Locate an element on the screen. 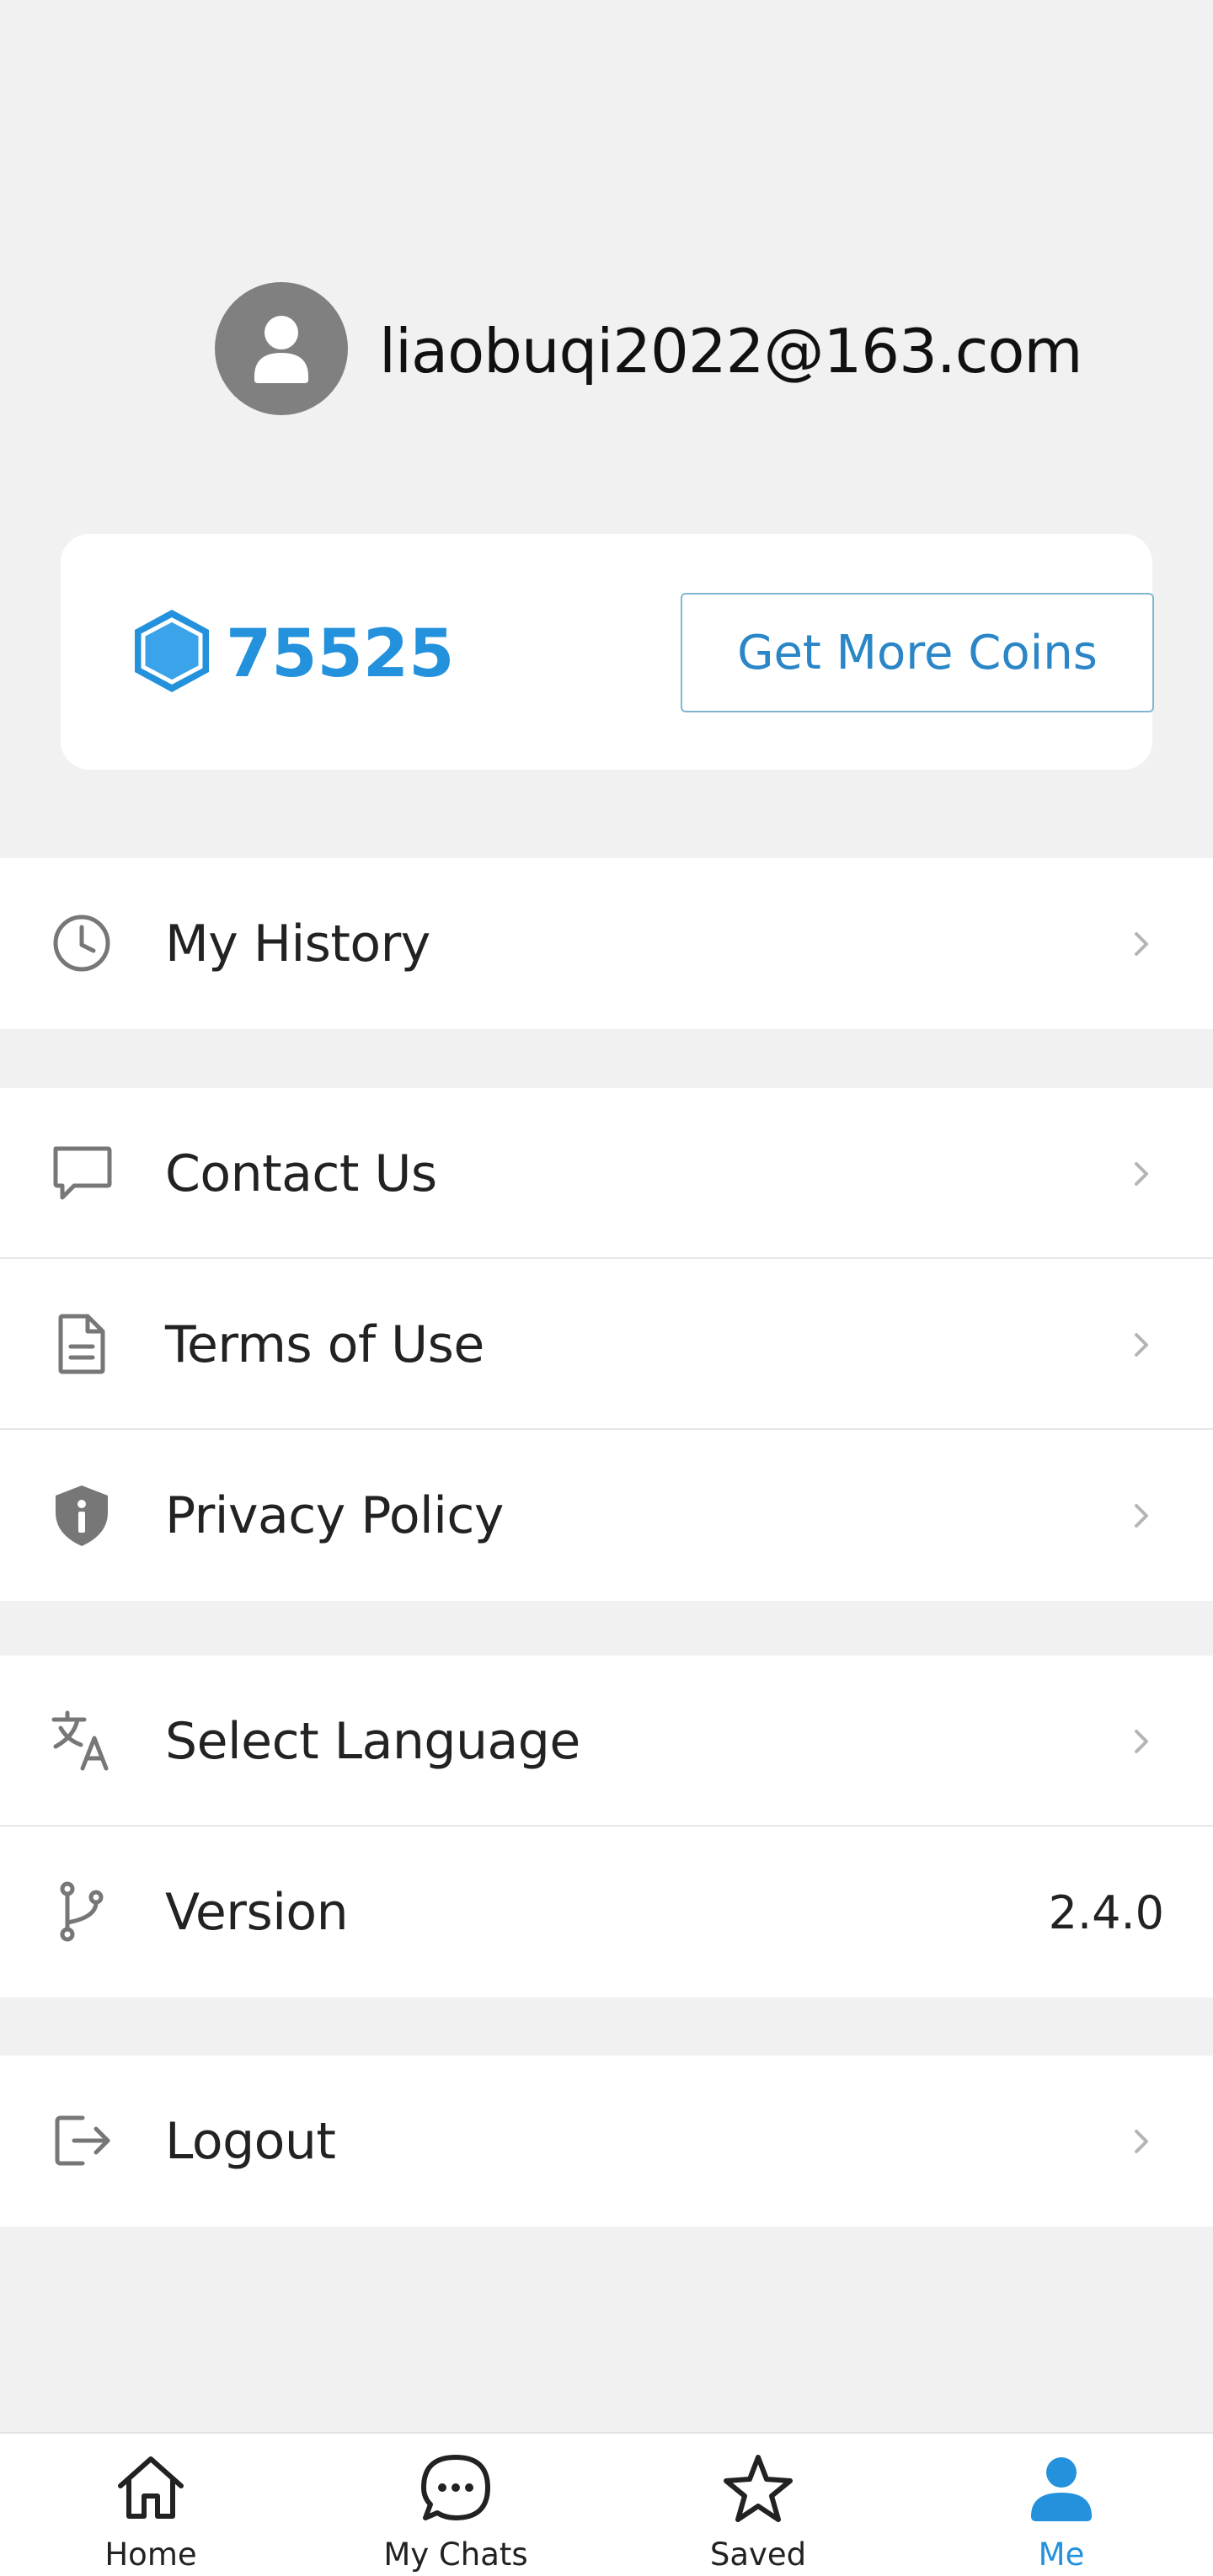 The image size is (1213, 2576). menu-item-label: Version is located at coordinates (257, 1912).